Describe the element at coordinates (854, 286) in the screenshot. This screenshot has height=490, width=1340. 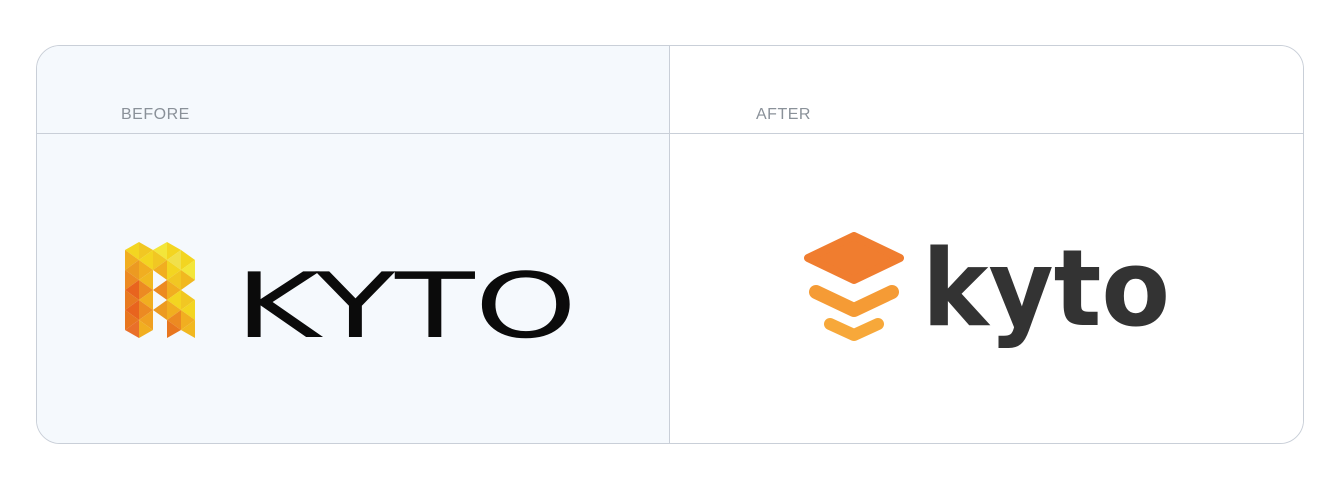
I see `new-kyto-stacked-layers-icon` at that location.